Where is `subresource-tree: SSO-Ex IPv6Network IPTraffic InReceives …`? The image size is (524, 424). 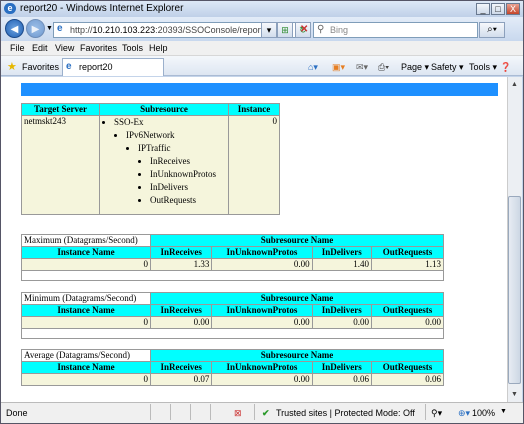 subresource-tree: SSO-Ex IPv6Network IPTraffic InReceives … is located at coordinates (164, 165).